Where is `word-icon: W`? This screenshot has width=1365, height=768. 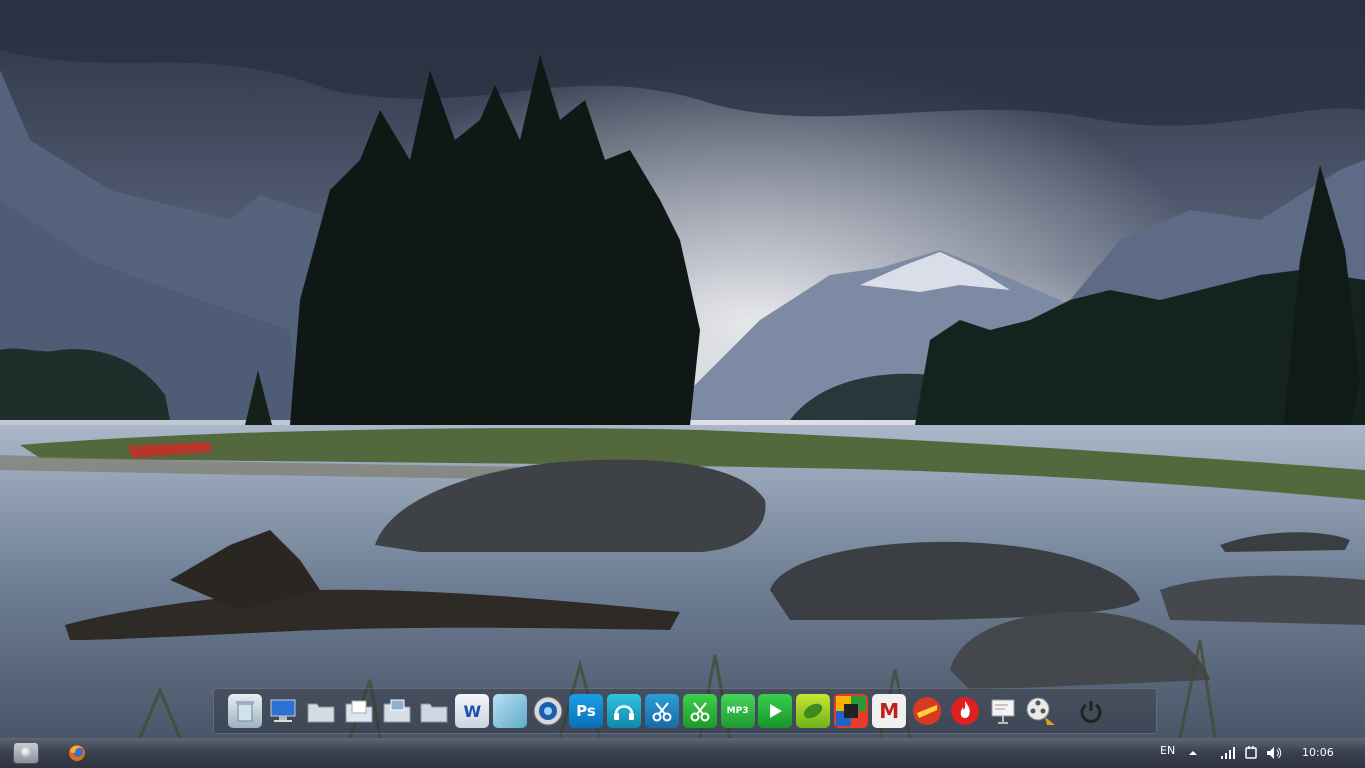 word-icon: W is located at coordinates (472, 711).